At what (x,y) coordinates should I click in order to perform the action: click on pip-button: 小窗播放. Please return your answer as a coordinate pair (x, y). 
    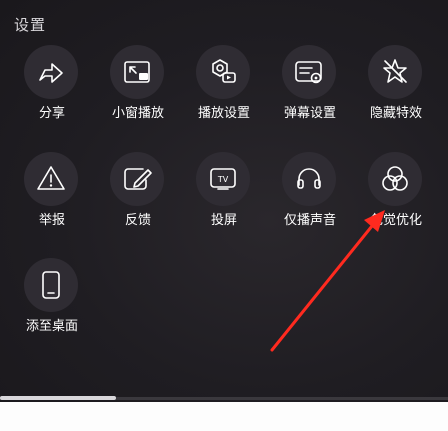
    Looking at the image, I should click on (138, 90).